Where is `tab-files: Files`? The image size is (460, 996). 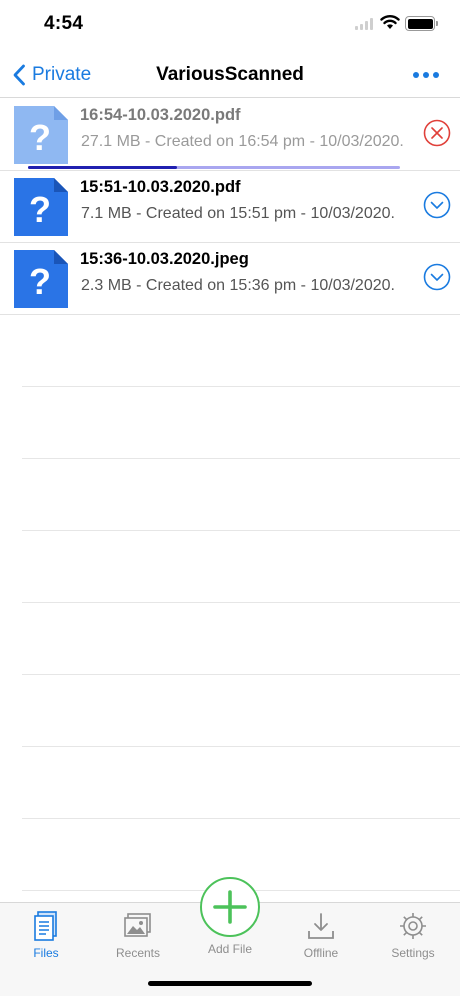
tab-files: Files is located at coordinates (46, 935).